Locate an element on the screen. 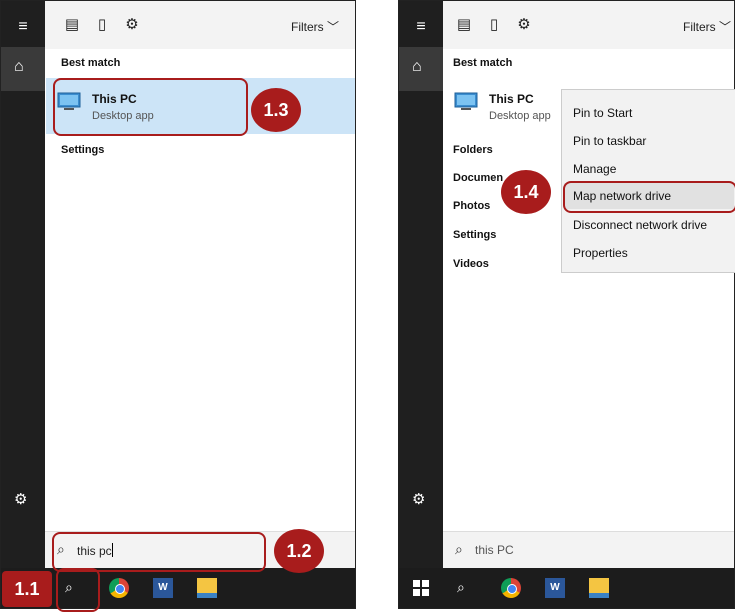 The image size is (735, 612). search-query: this PC is located at coordinates (494, 550).